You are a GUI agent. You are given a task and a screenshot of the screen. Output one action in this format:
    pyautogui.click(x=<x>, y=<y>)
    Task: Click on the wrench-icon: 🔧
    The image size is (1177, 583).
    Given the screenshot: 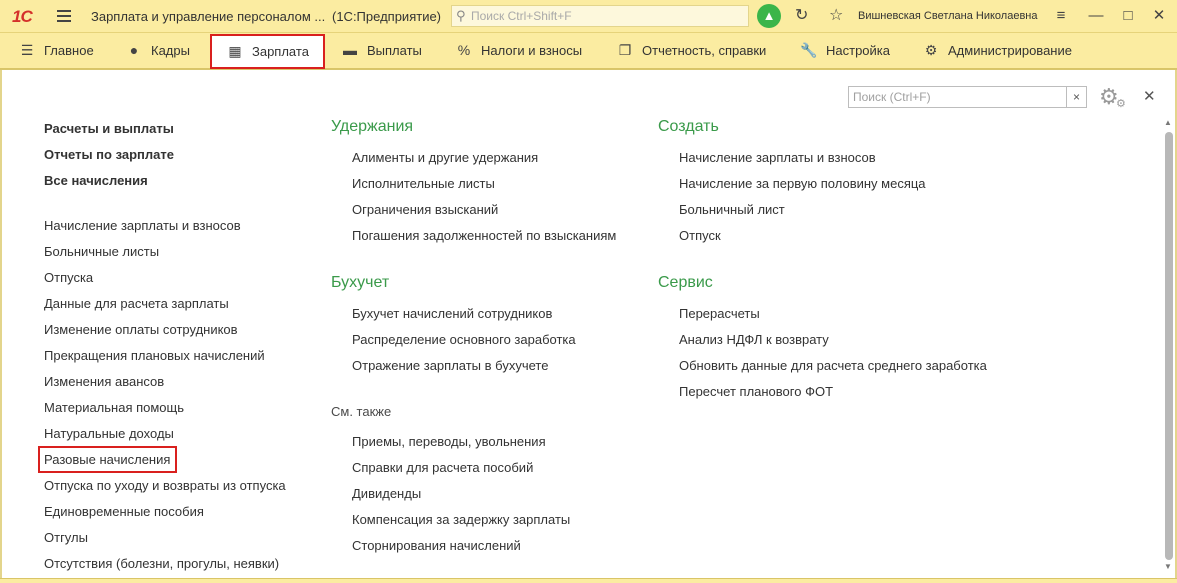 What is the action you would take?
    pyautogui.click(x=809, y=50)
    